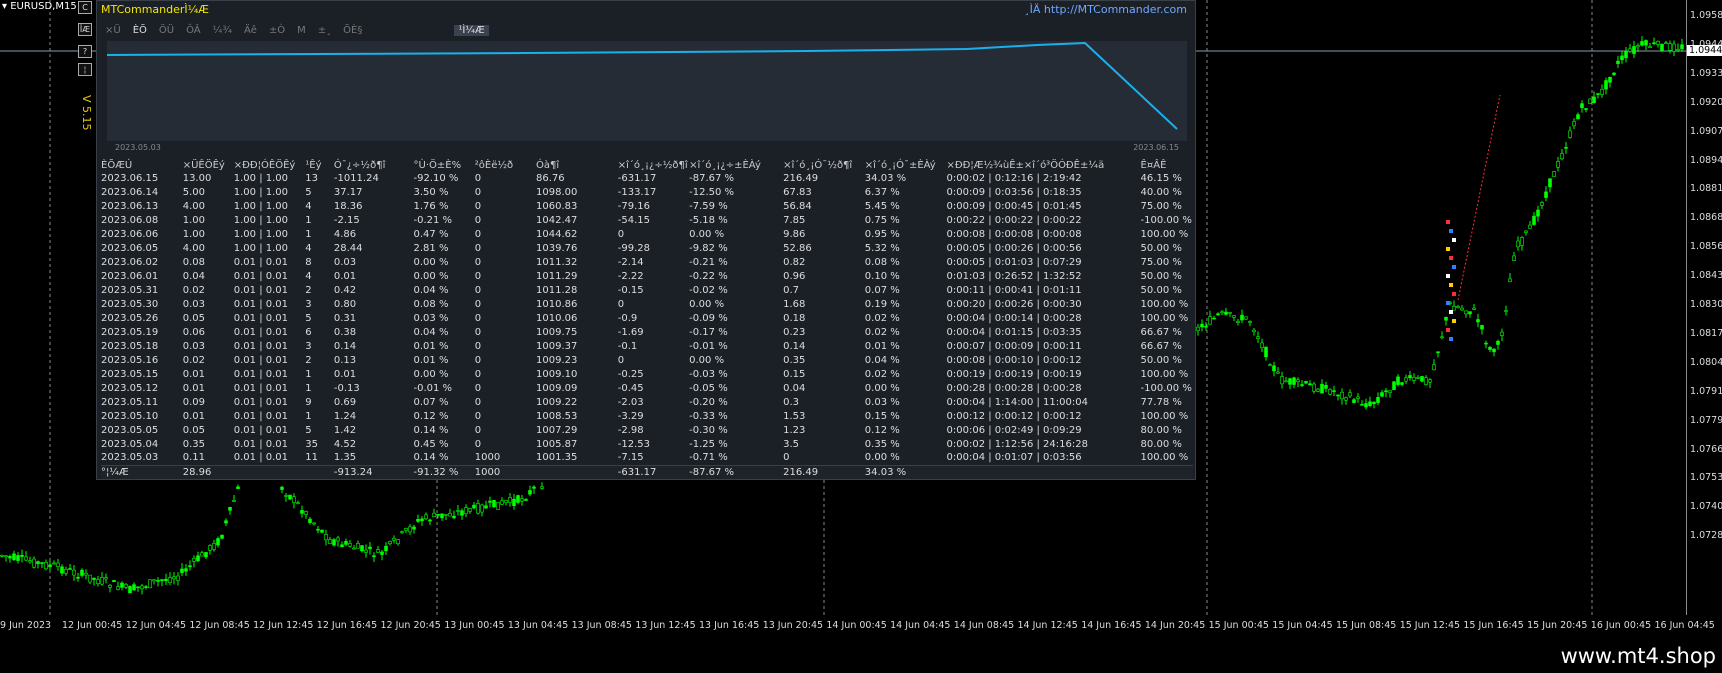 The width and height of the screenshot is (1722, 673). I want to click on toolbar-tab-0: ×Ü, so click(113, 30).